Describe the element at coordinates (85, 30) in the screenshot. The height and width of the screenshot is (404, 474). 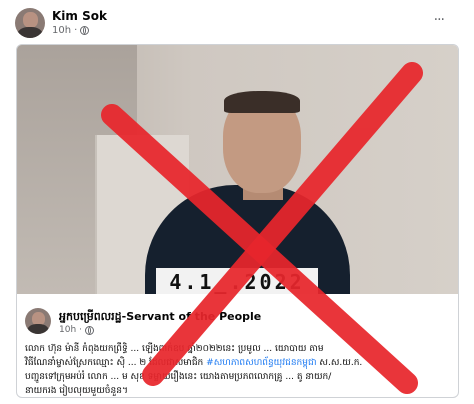
I see `globe-icon` at that location.